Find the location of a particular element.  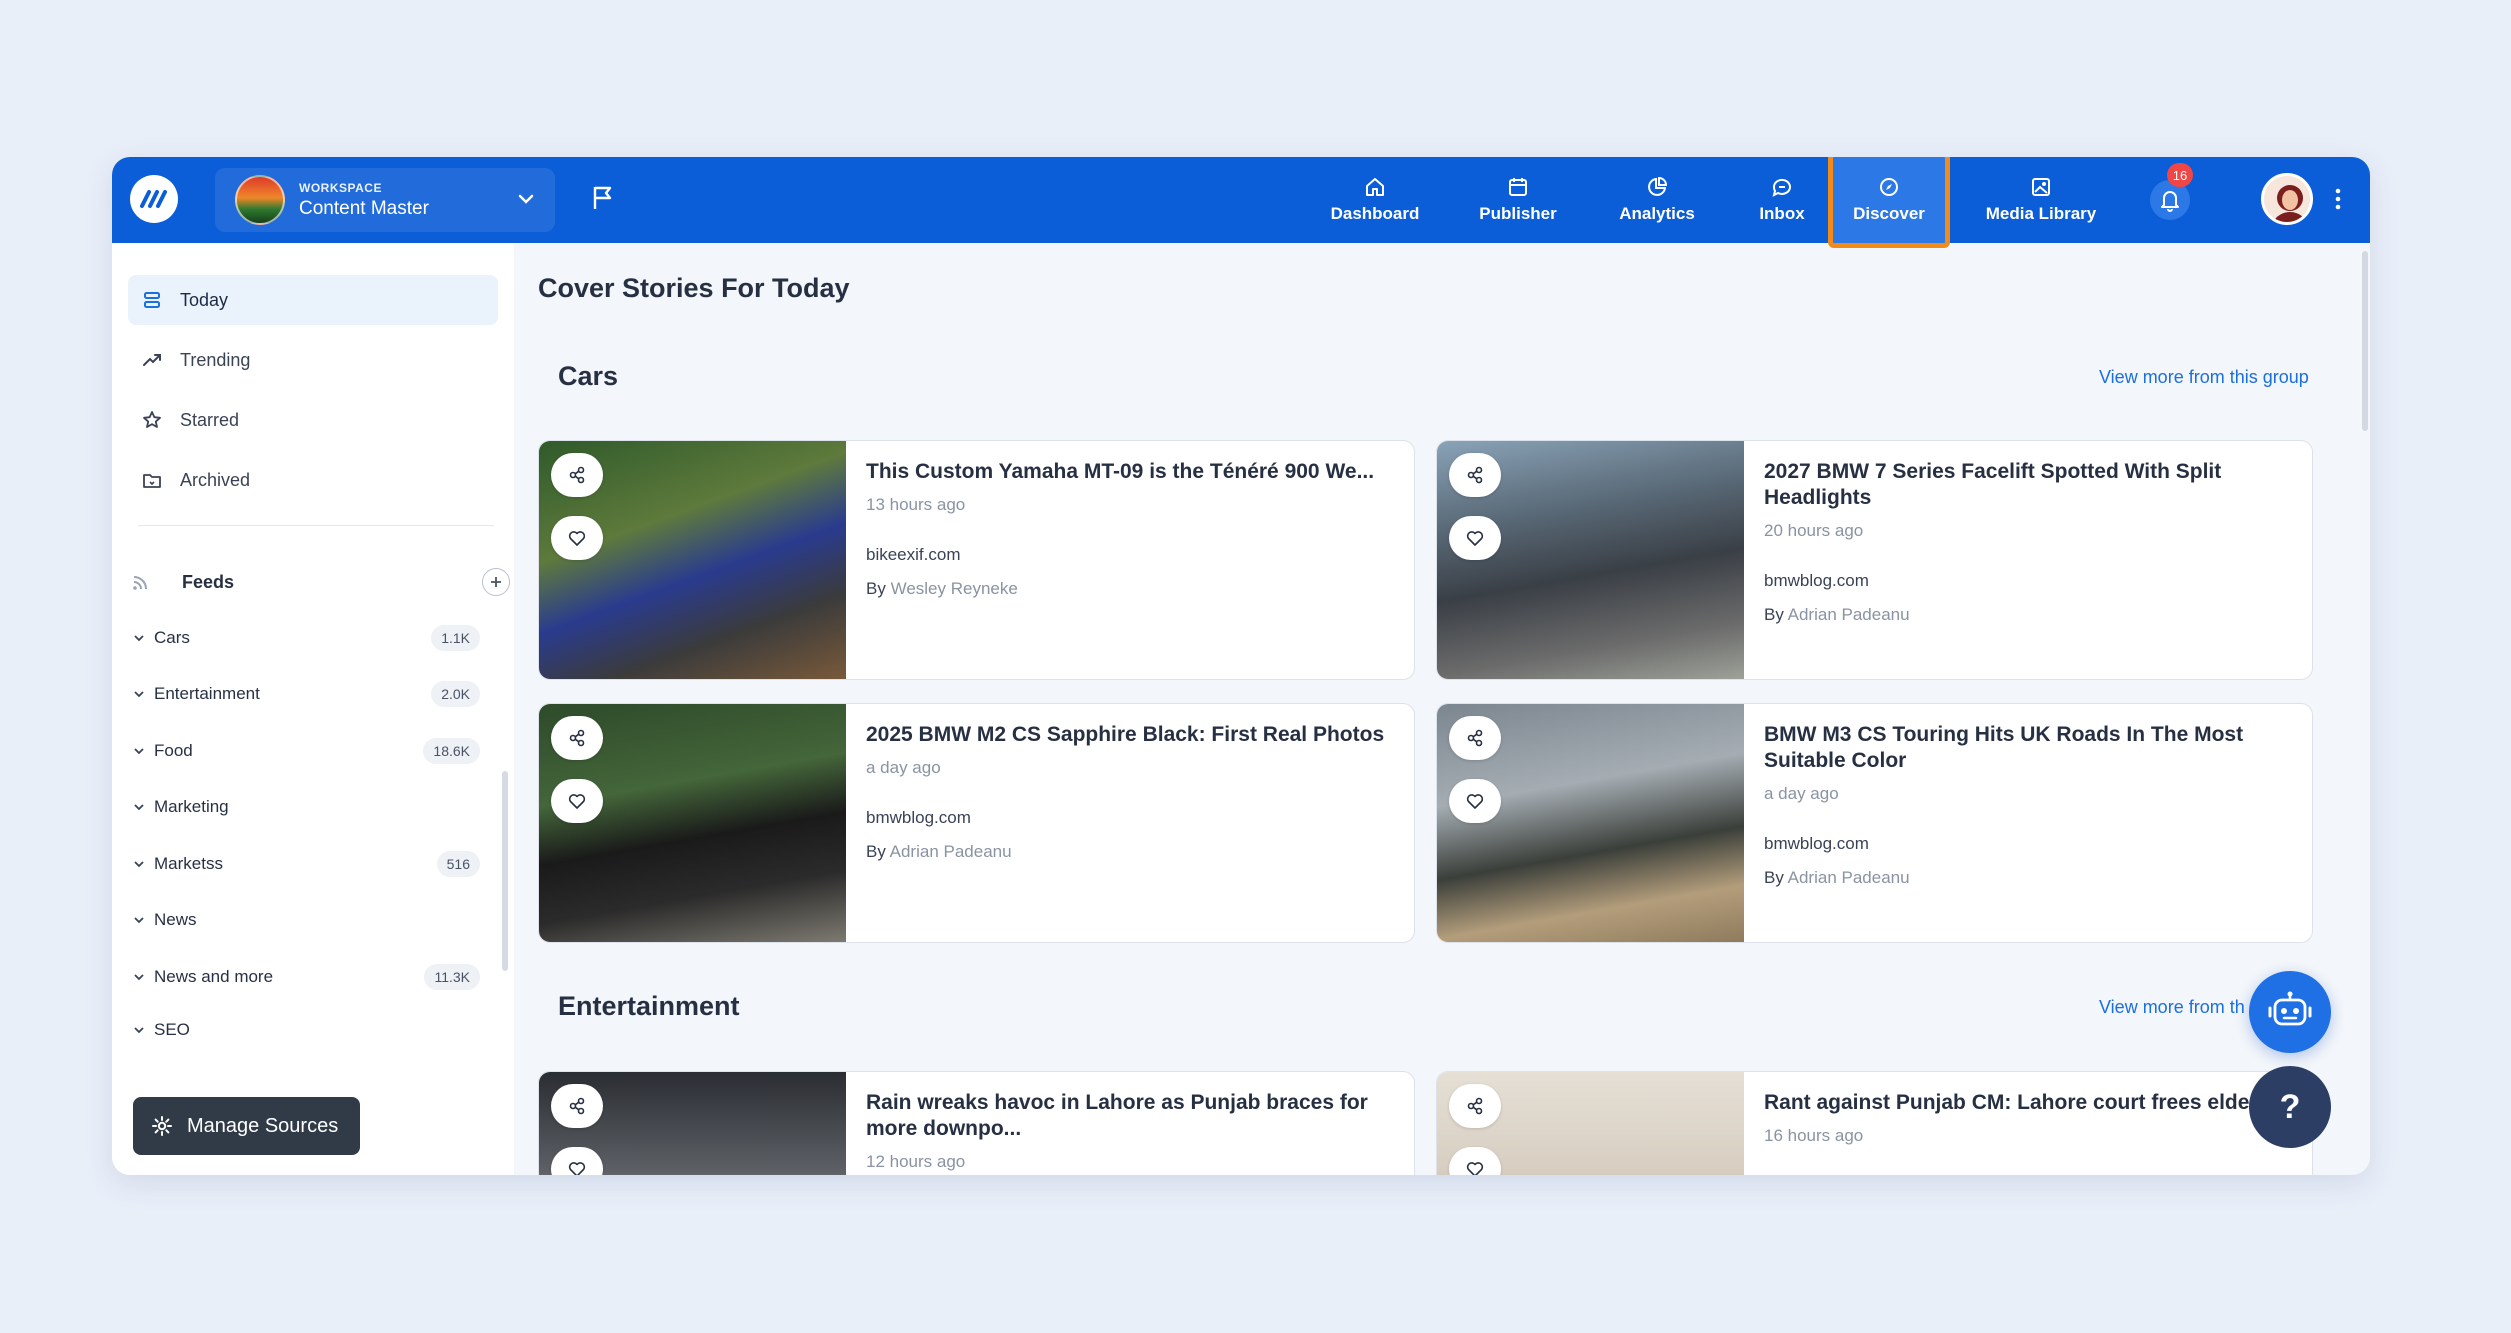

chat-bubble-icon is located at coordinates (1781, 187).